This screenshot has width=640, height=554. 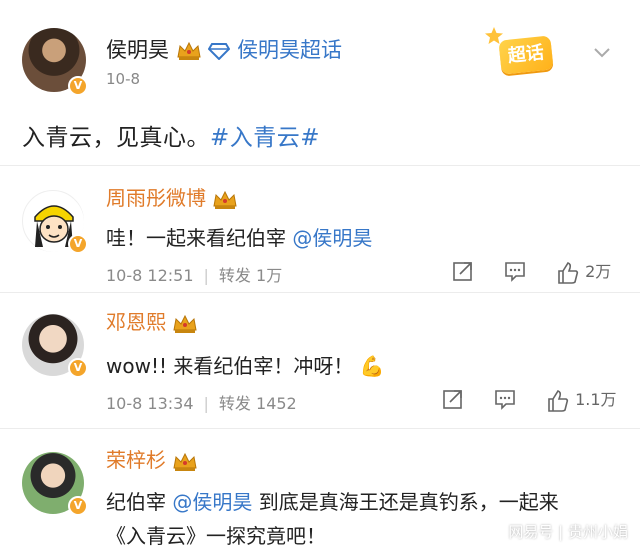 I want to click on commenter-name-line: 邓恩熙, so click(x=152, y=320).